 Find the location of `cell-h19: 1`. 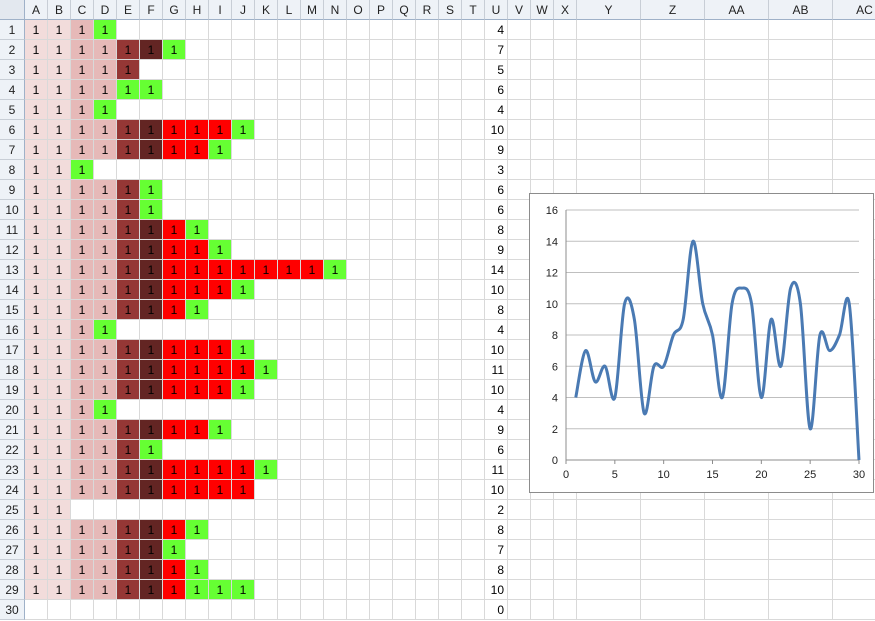

cell-h19: 1 is located at coordinates (197, 390).